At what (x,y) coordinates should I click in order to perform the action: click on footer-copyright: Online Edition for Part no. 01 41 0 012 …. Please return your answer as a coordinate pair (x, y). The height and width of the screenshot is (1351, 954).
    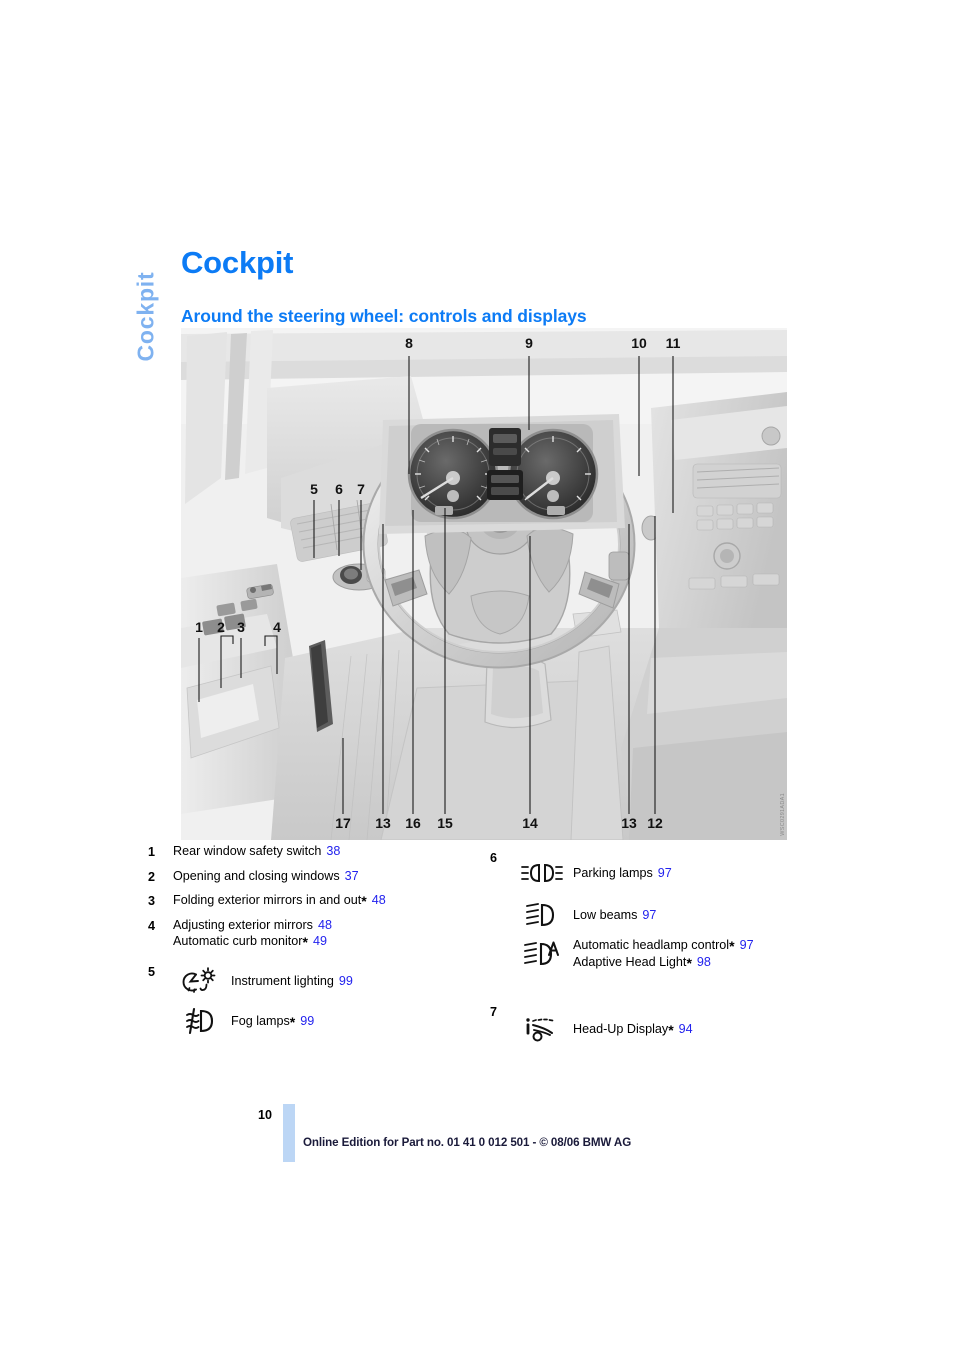
    Looking at the image, I should click on (467, 1142).